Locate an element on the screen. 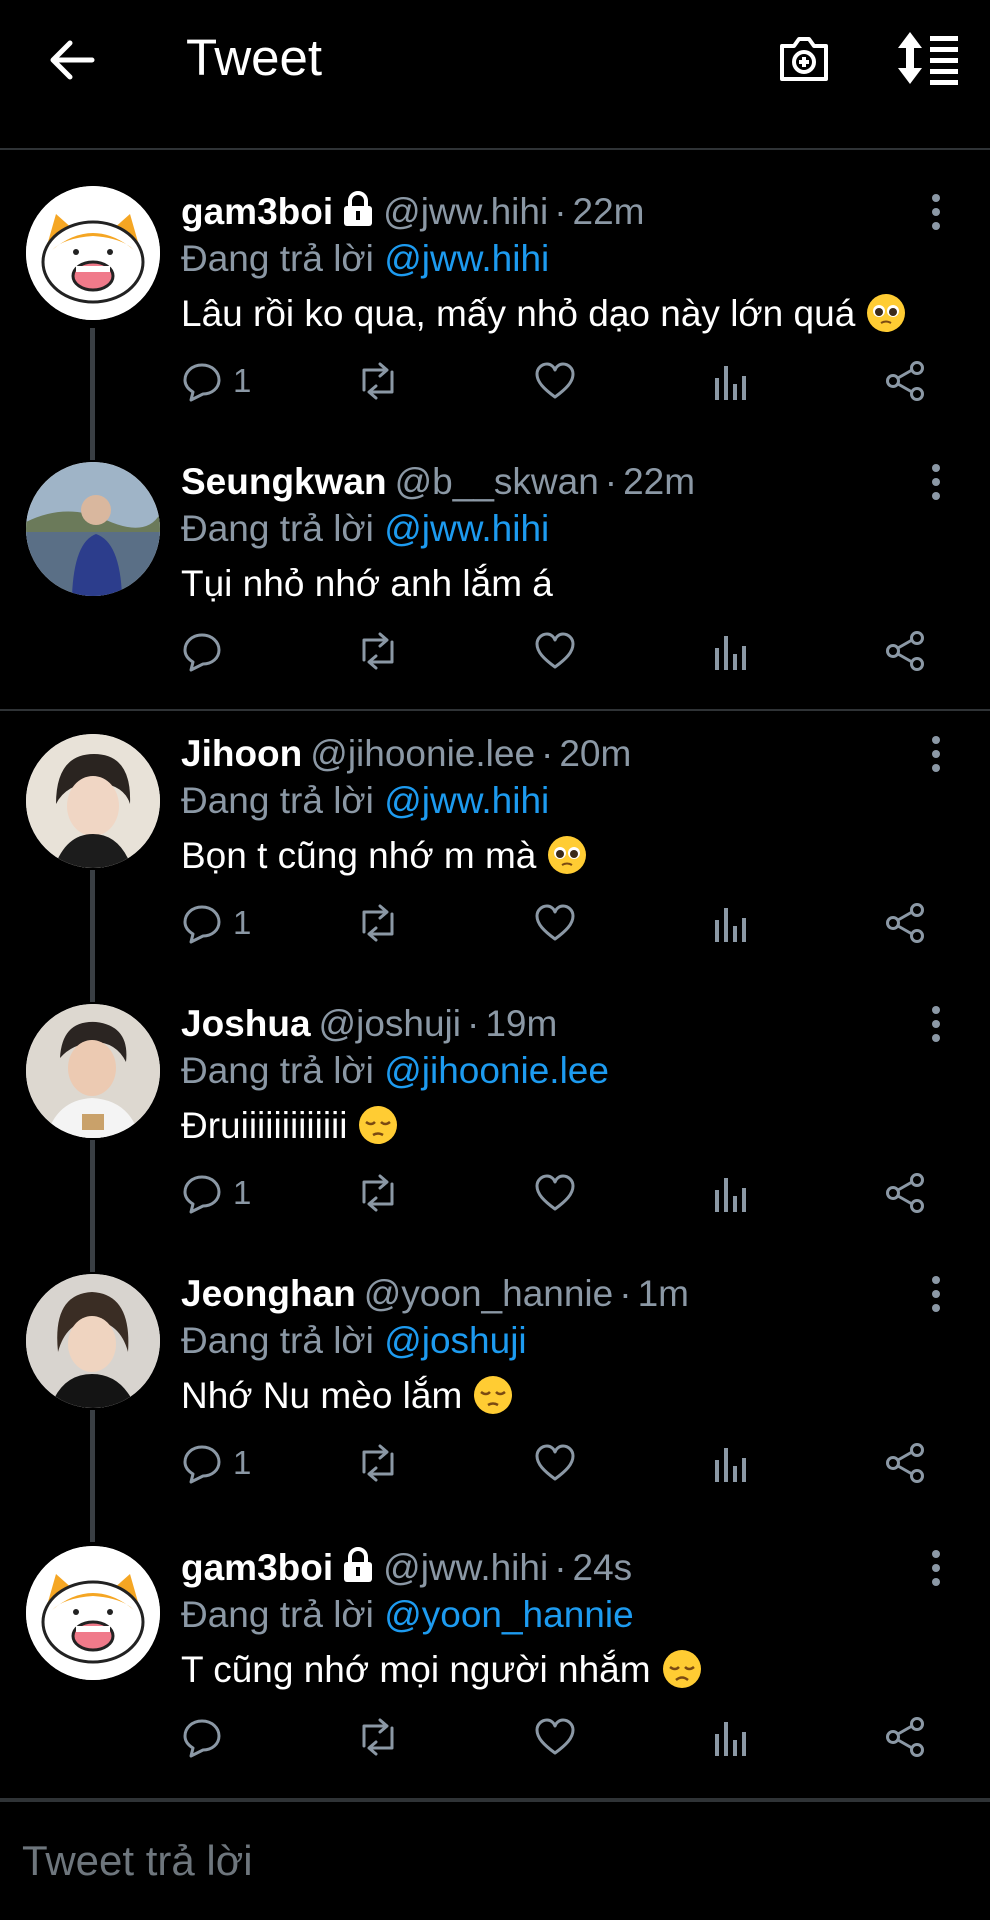 Image resolution: width=990 pixels, height=1920 pixels. sort-button is located at coordinates (928, 58).